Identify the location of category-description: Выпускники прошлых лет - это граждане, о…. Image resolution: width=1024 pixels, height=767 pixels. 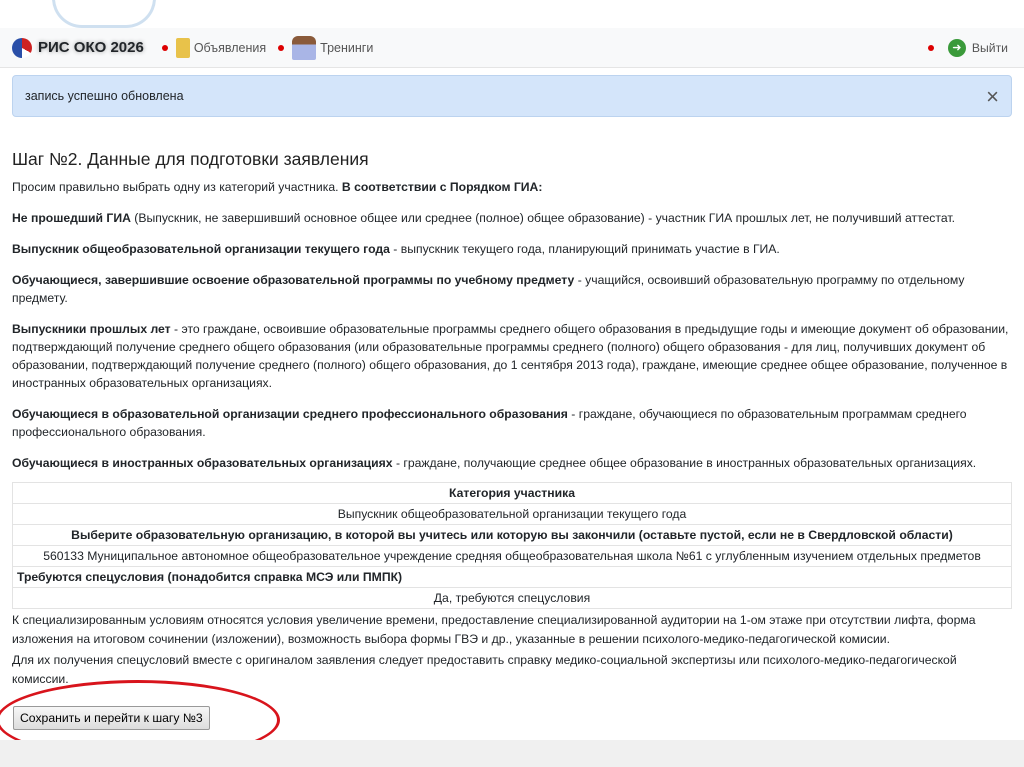
(510, 356).